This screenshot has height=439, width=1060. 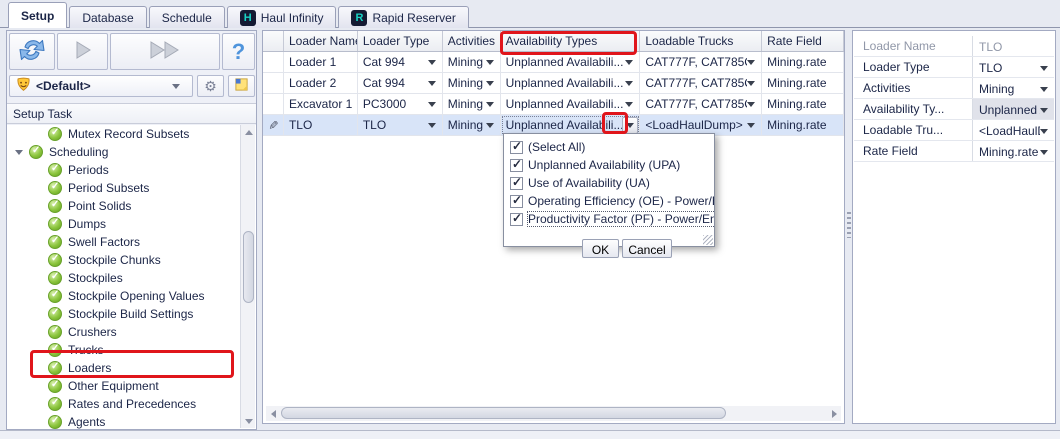 What do you see at coordinates (131, 170) in the screenshot?
I see `tree-item-periods: Periods` at bounding box center [131, 170].